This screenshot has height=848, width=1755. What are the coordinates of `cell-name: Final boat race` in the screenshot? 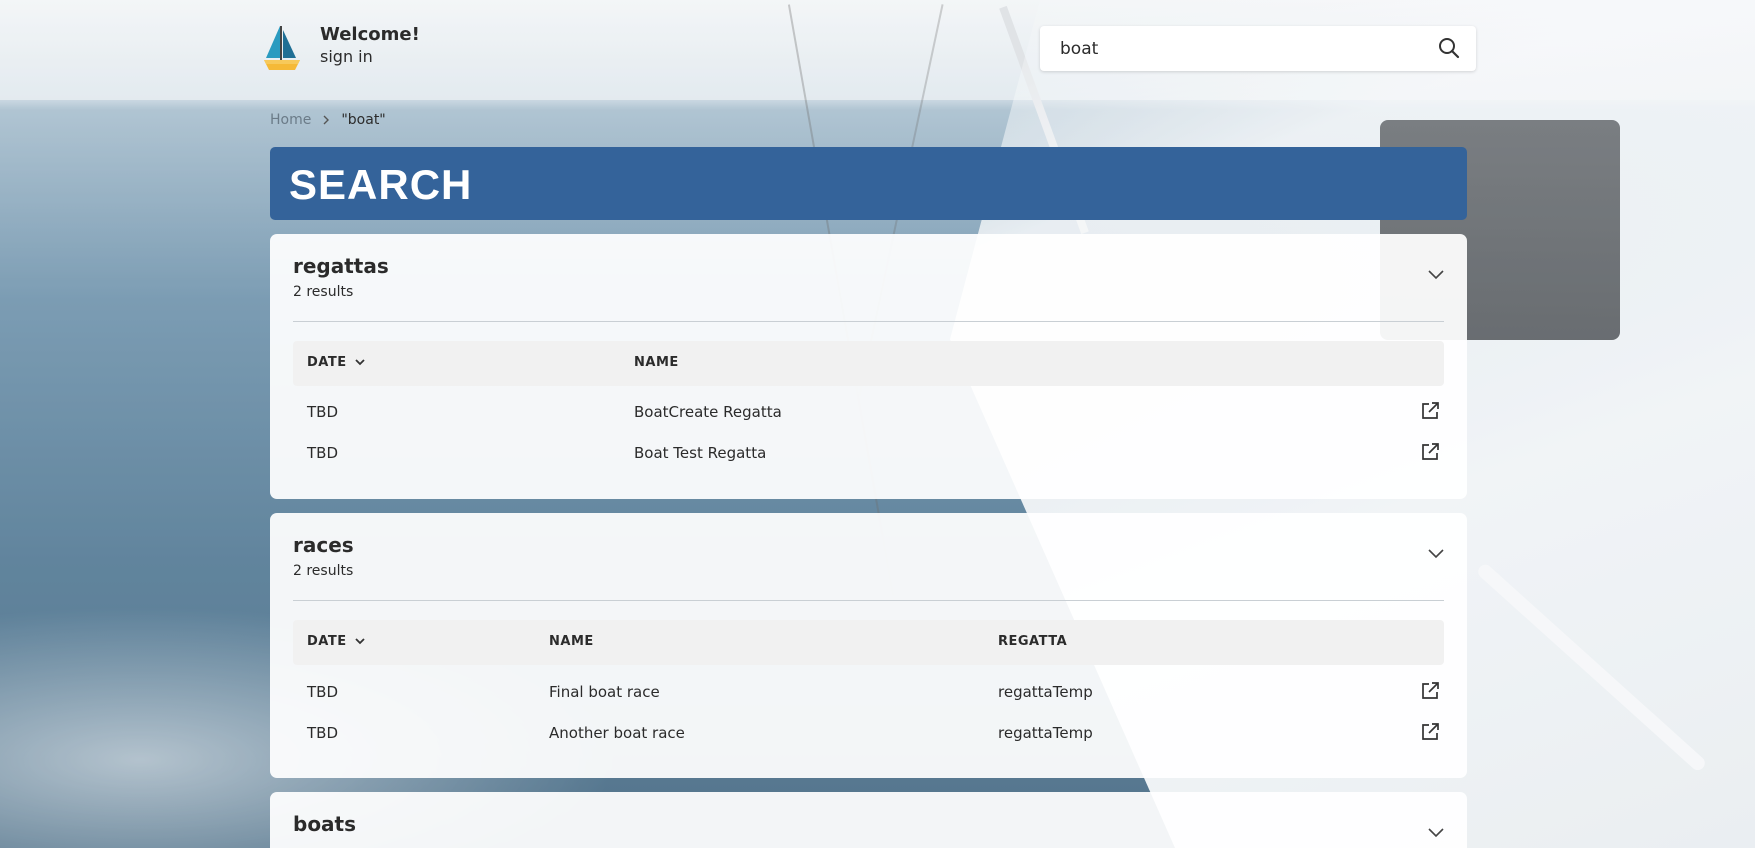 It's located at (604, 692).